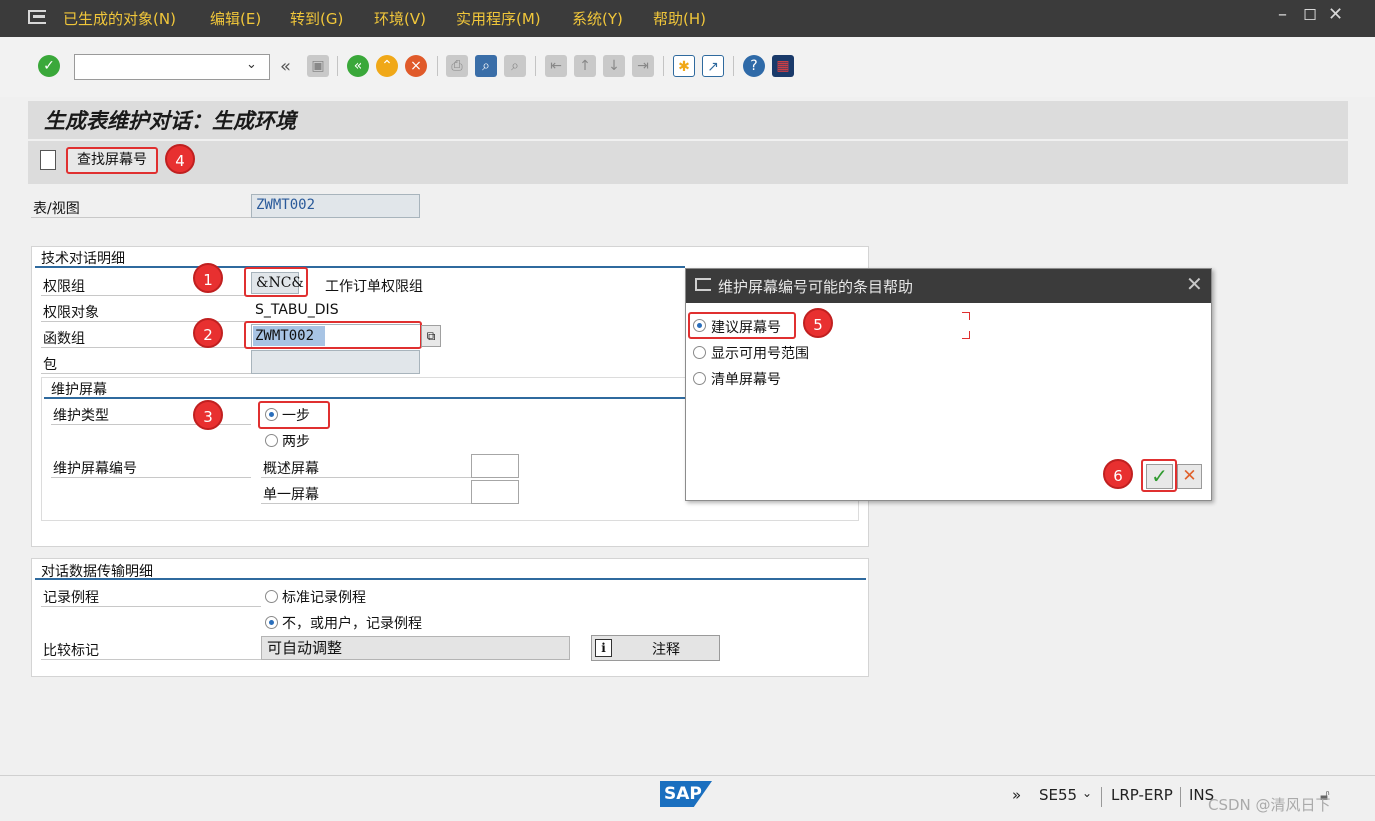 This screenshot has width=1375, height=821. What do you see at coordinates (271, 622) in the screenshot?
I see `radio-no-routine` at bounding box center [271, 622].